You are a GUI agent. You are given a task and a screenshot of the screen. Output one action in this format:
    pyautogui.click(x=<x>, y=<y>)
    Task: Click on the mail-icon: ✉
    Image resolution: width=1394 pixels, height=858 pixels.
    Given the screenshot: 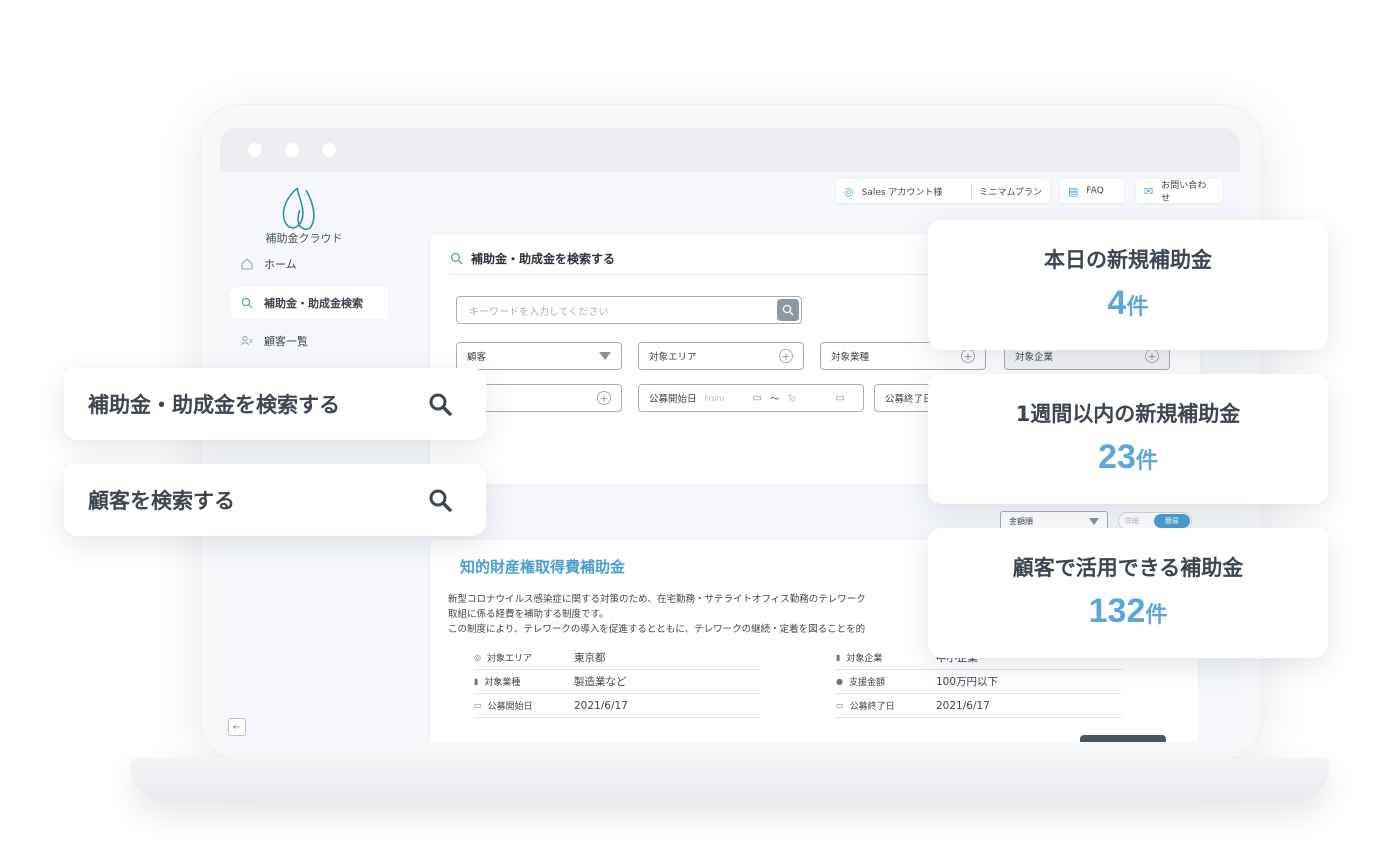 What is the action you would take?
    pyautogui.click(x=1149, y=191)
    